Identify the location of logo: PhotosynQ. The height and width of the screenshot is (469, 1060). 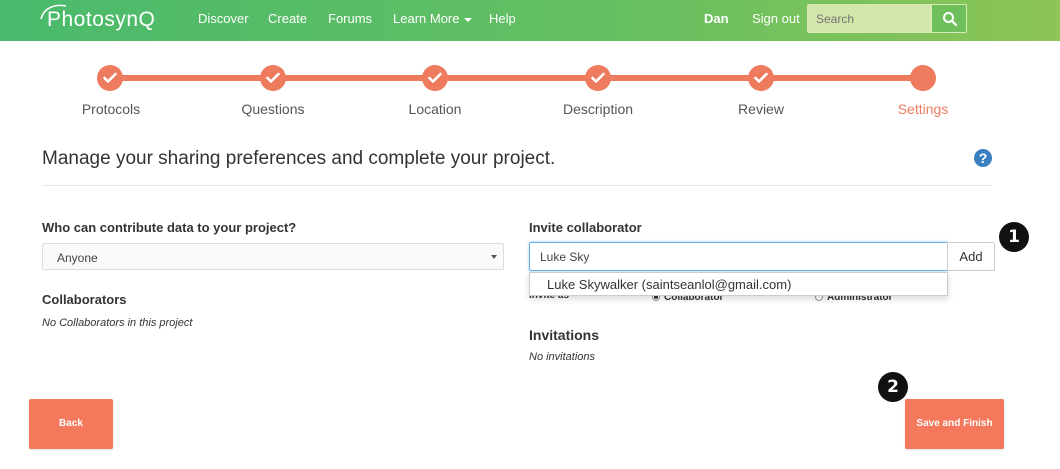
(101, 20).